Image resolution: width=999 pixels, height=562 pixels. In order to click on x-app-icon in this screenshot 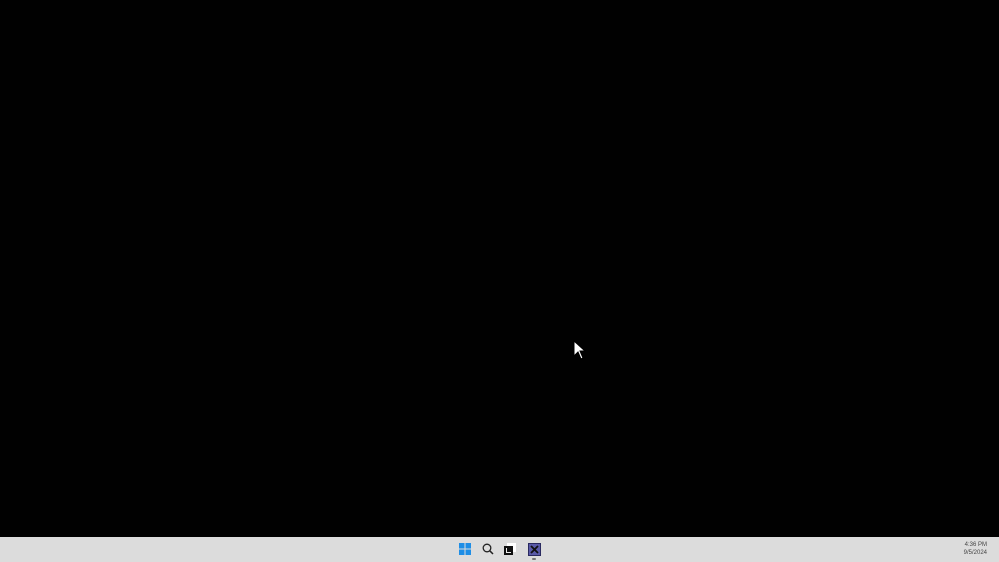, I will do `click(534, 549)`.